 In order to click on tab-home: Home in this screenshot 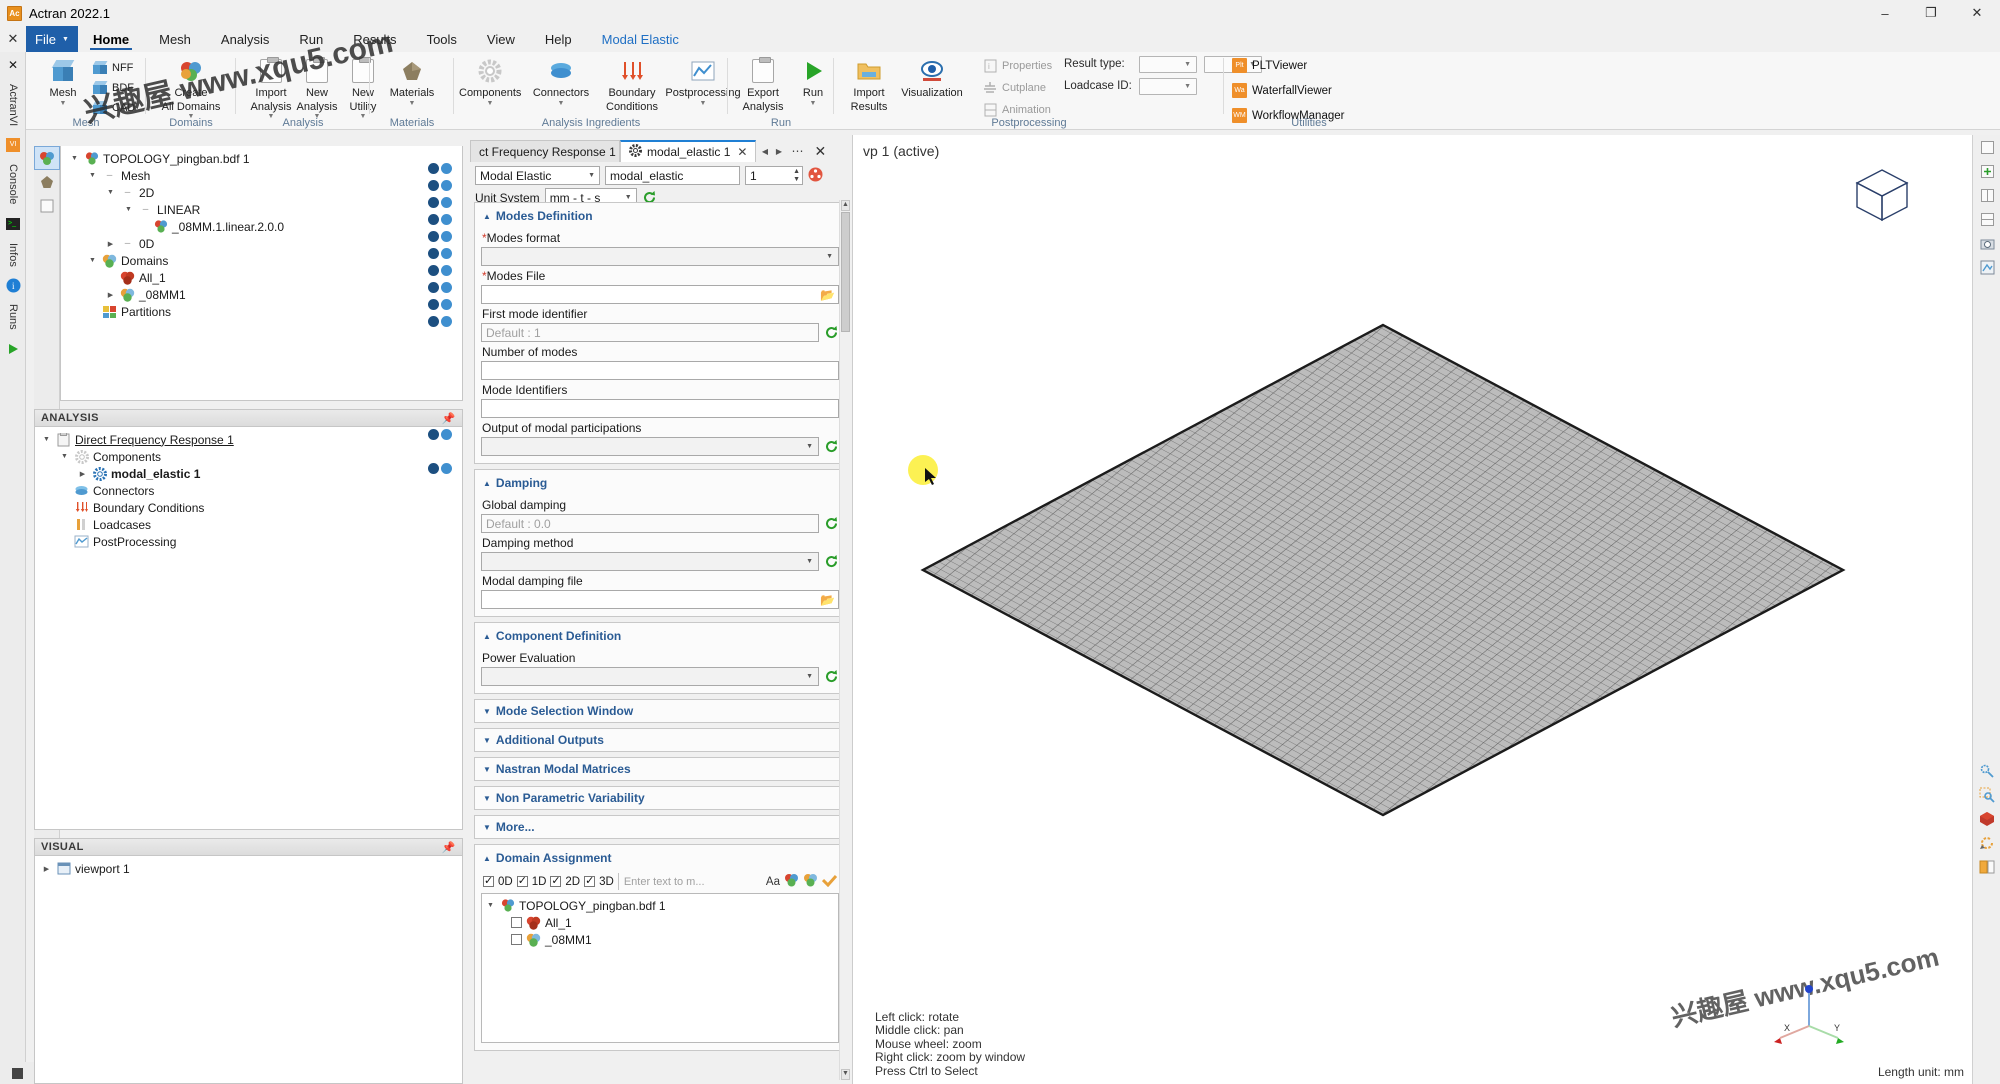, I will do `click(111, 39)`.